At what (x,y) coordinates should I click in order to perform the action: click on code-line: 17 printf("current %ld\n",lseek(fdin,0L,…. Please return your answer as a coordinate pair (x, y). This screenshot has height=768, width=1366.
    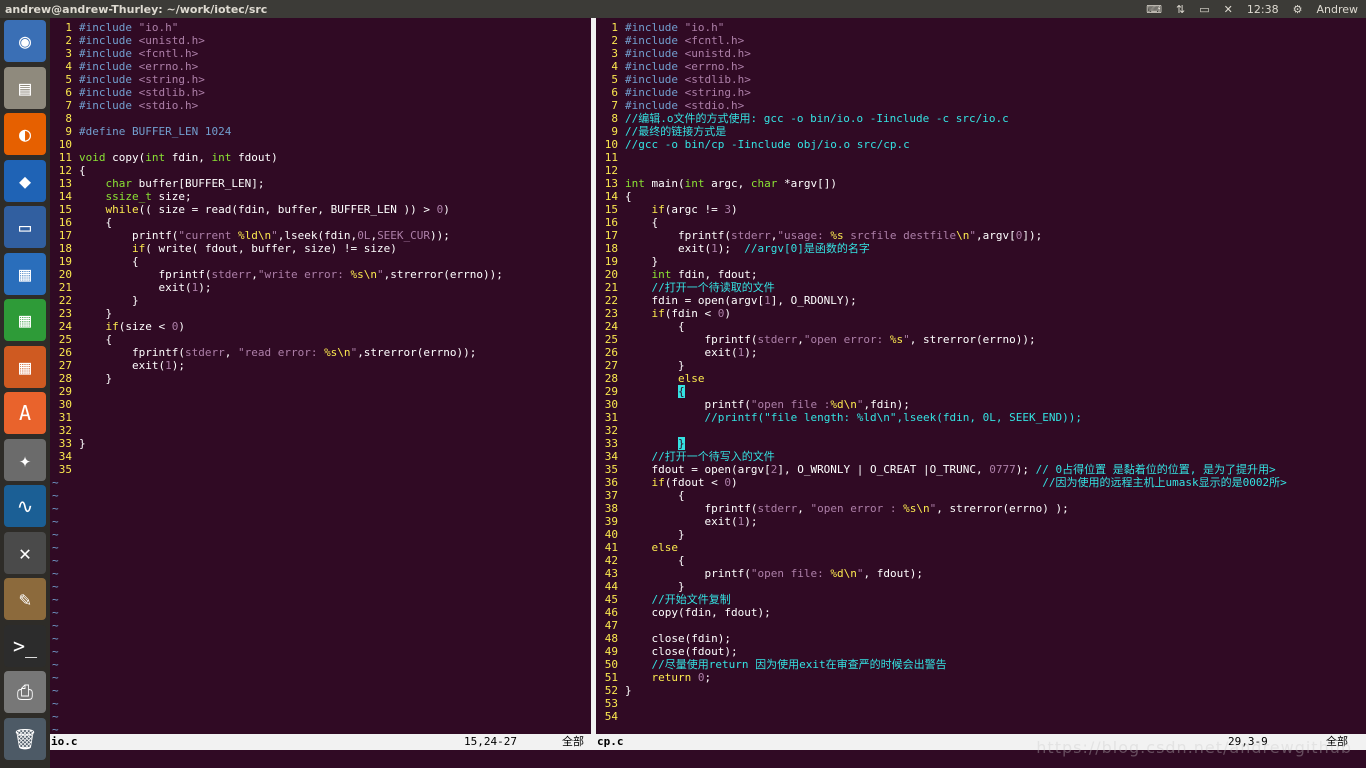
    Looking at the image, I should click on (320, 235).